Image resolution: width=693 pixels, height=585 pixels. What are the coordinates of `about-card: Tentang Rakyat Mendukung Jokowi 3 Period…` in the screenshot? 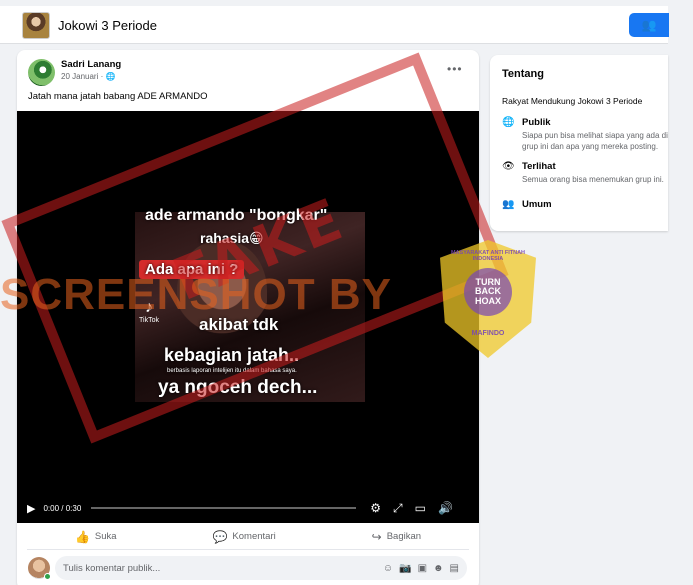 It's located at (579, 143).